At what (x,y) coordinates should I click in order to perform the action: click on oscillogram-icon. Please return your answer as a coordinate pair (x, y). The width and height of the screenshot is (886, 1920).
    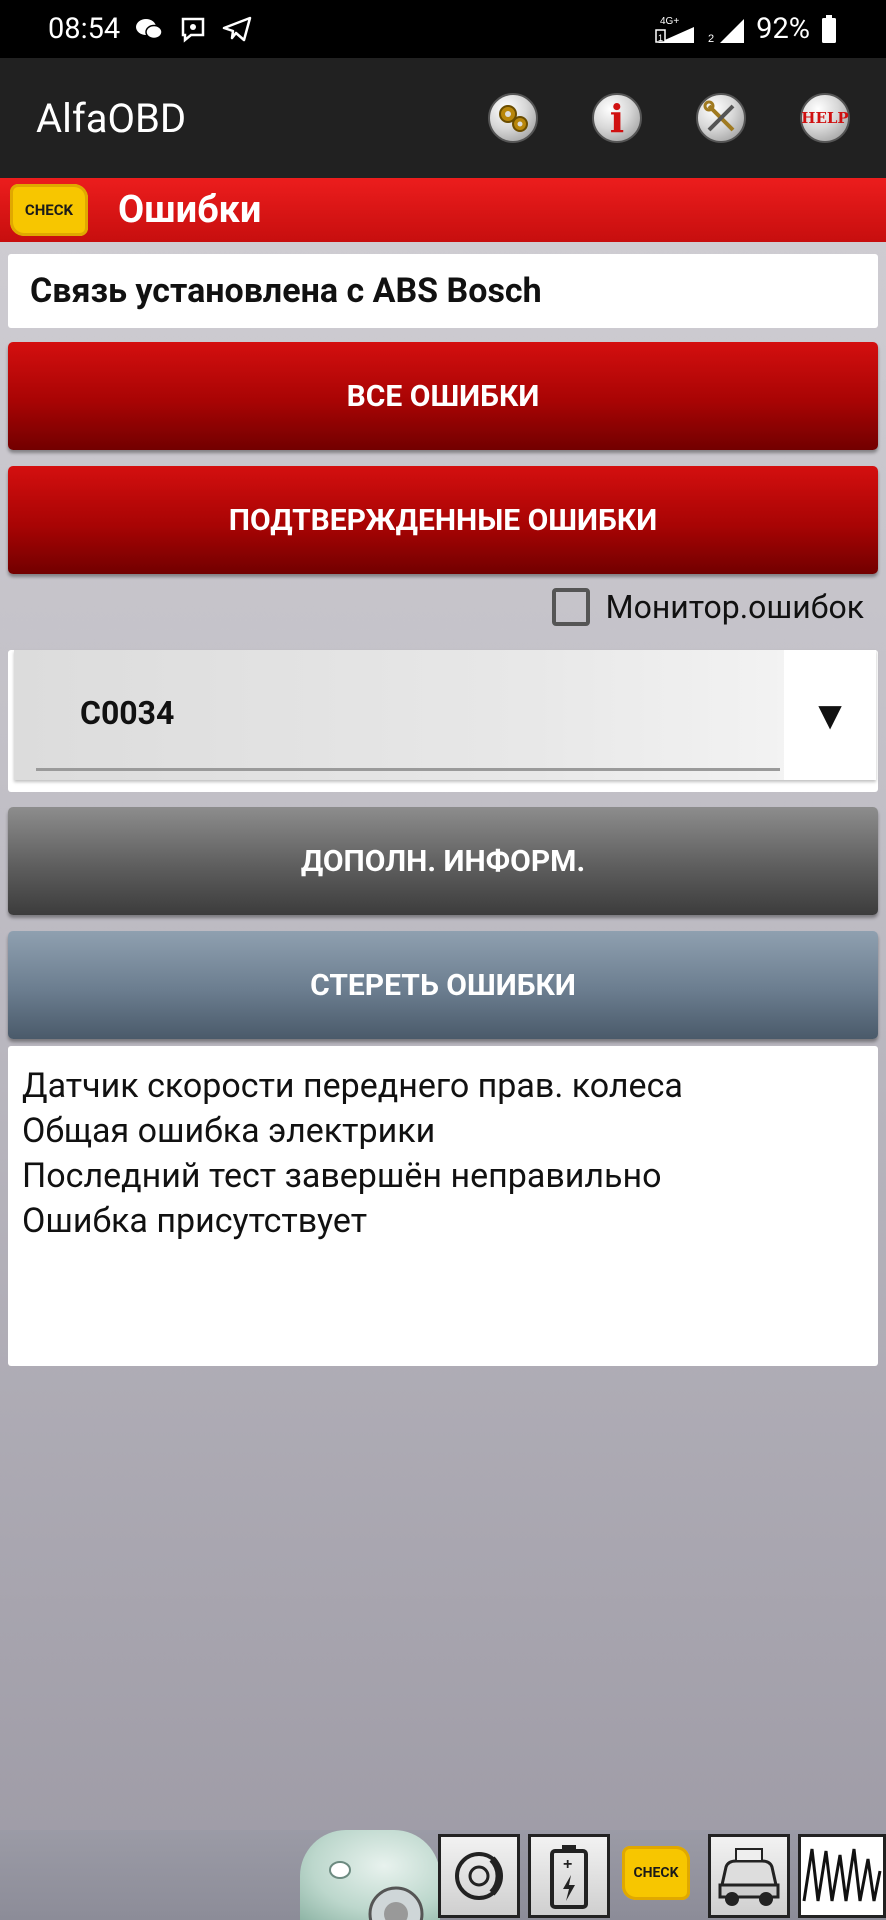
    Looking at the image, I should click on (842, 1875).